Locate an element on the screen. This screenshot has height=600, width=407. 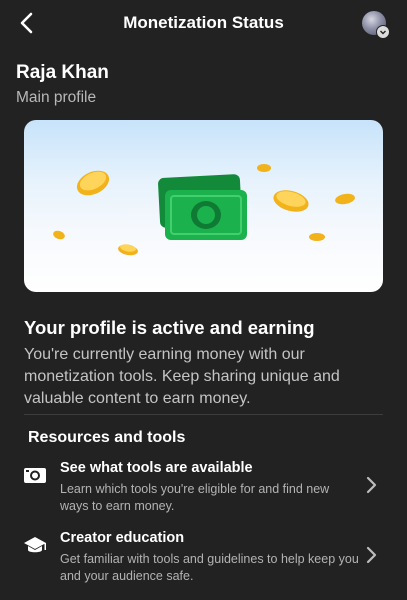
profile-avatar is located at coordinates (376, 25).